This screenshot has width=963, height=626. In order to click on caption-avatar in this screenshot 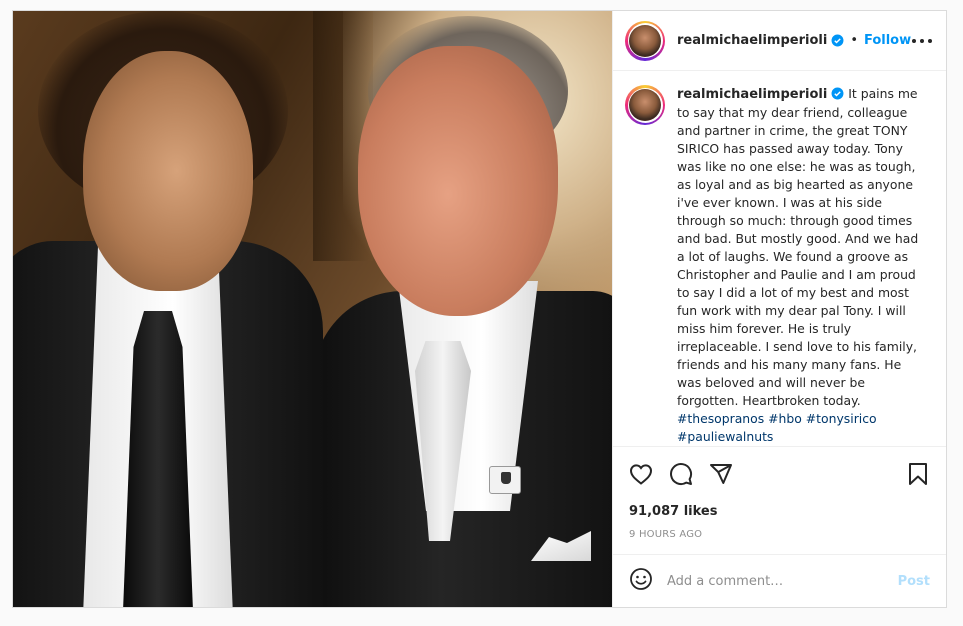, I will do `click(645, 105)`.